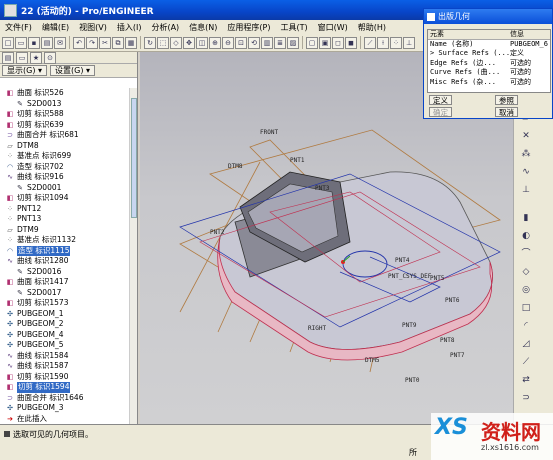  I want to click on menu-file: 文件(F), so click(18, 27).